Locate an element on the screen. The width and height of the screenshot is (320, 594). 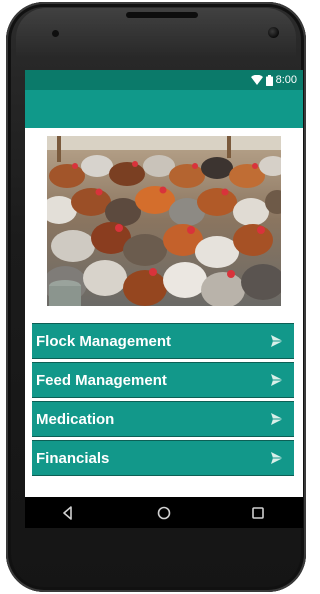
menu-item-financials: Financials is located at coordinates (163, 458).